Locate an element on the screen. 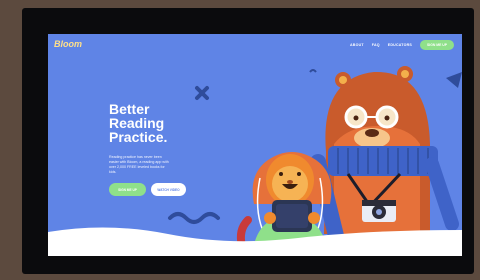  watch-video-button: WATCH VIDEO is located at coordinates (168, 189).